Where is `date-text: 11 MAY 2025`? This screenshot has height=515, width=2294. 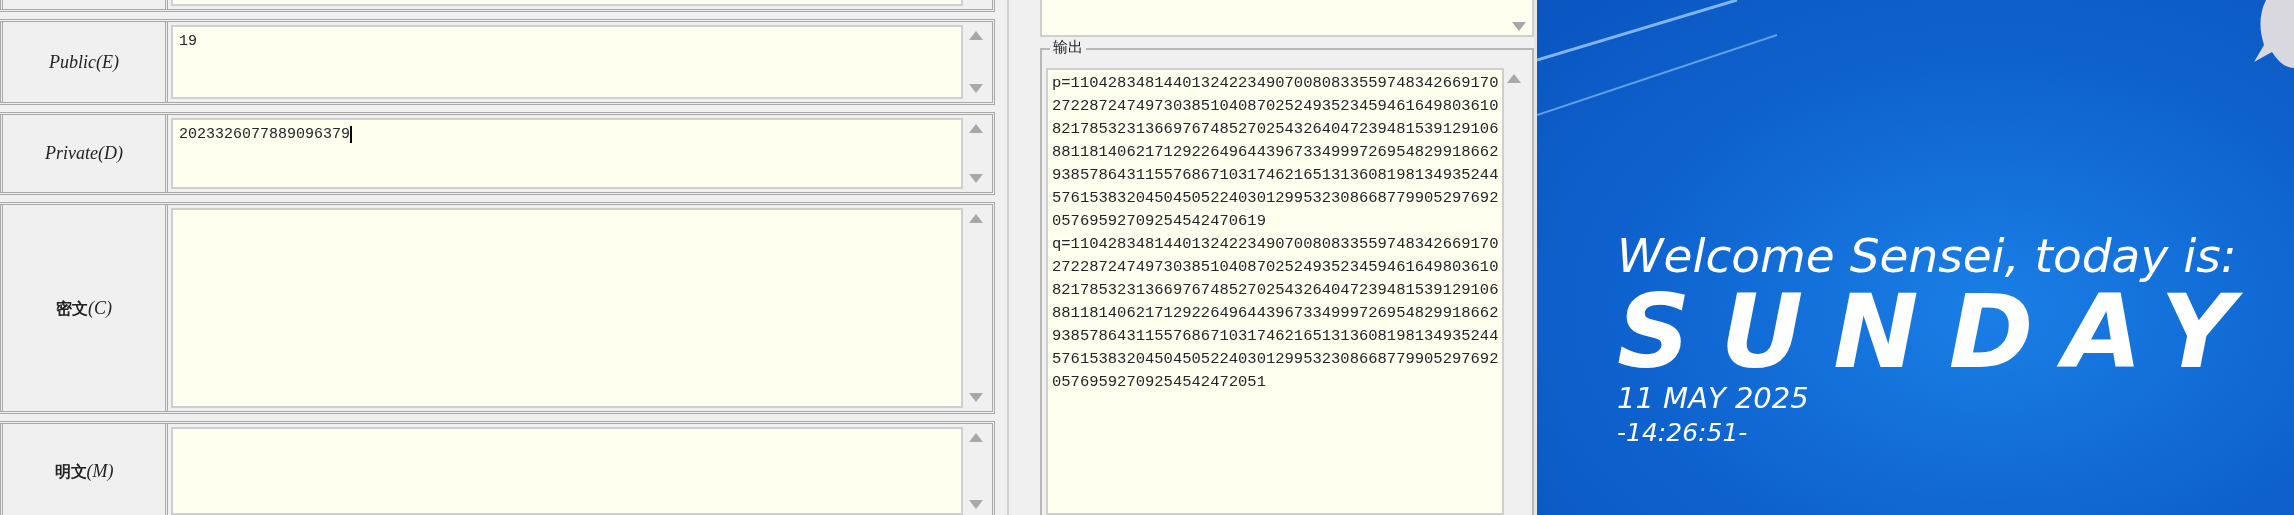
date-text: 11 MAY 2025 is located at coordinates (1713, 398).